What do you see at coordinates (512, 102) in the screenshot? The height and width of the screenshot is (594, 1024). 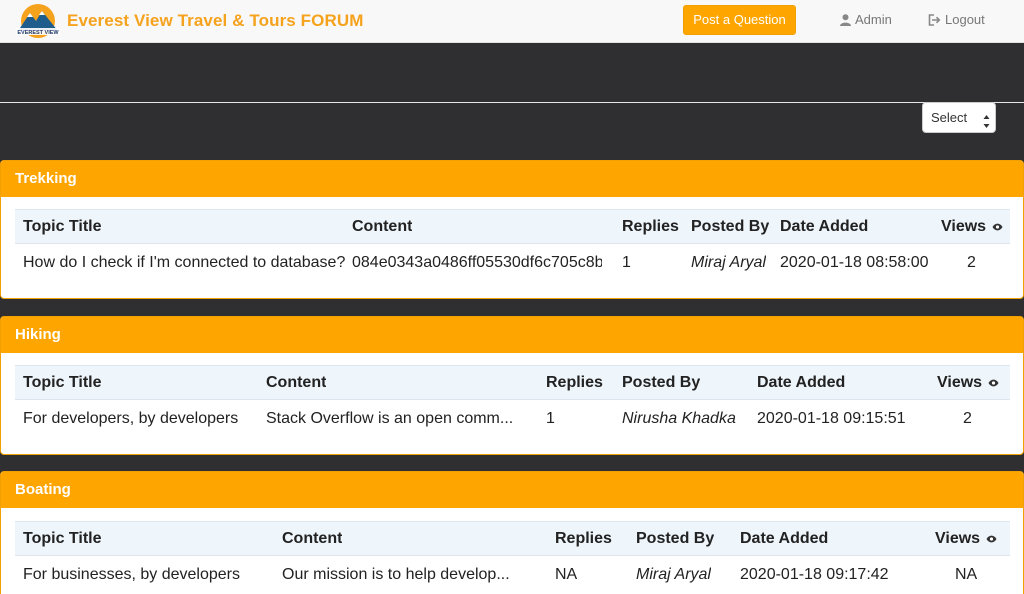 I see `section-divider` at bounding box center [512, 102].